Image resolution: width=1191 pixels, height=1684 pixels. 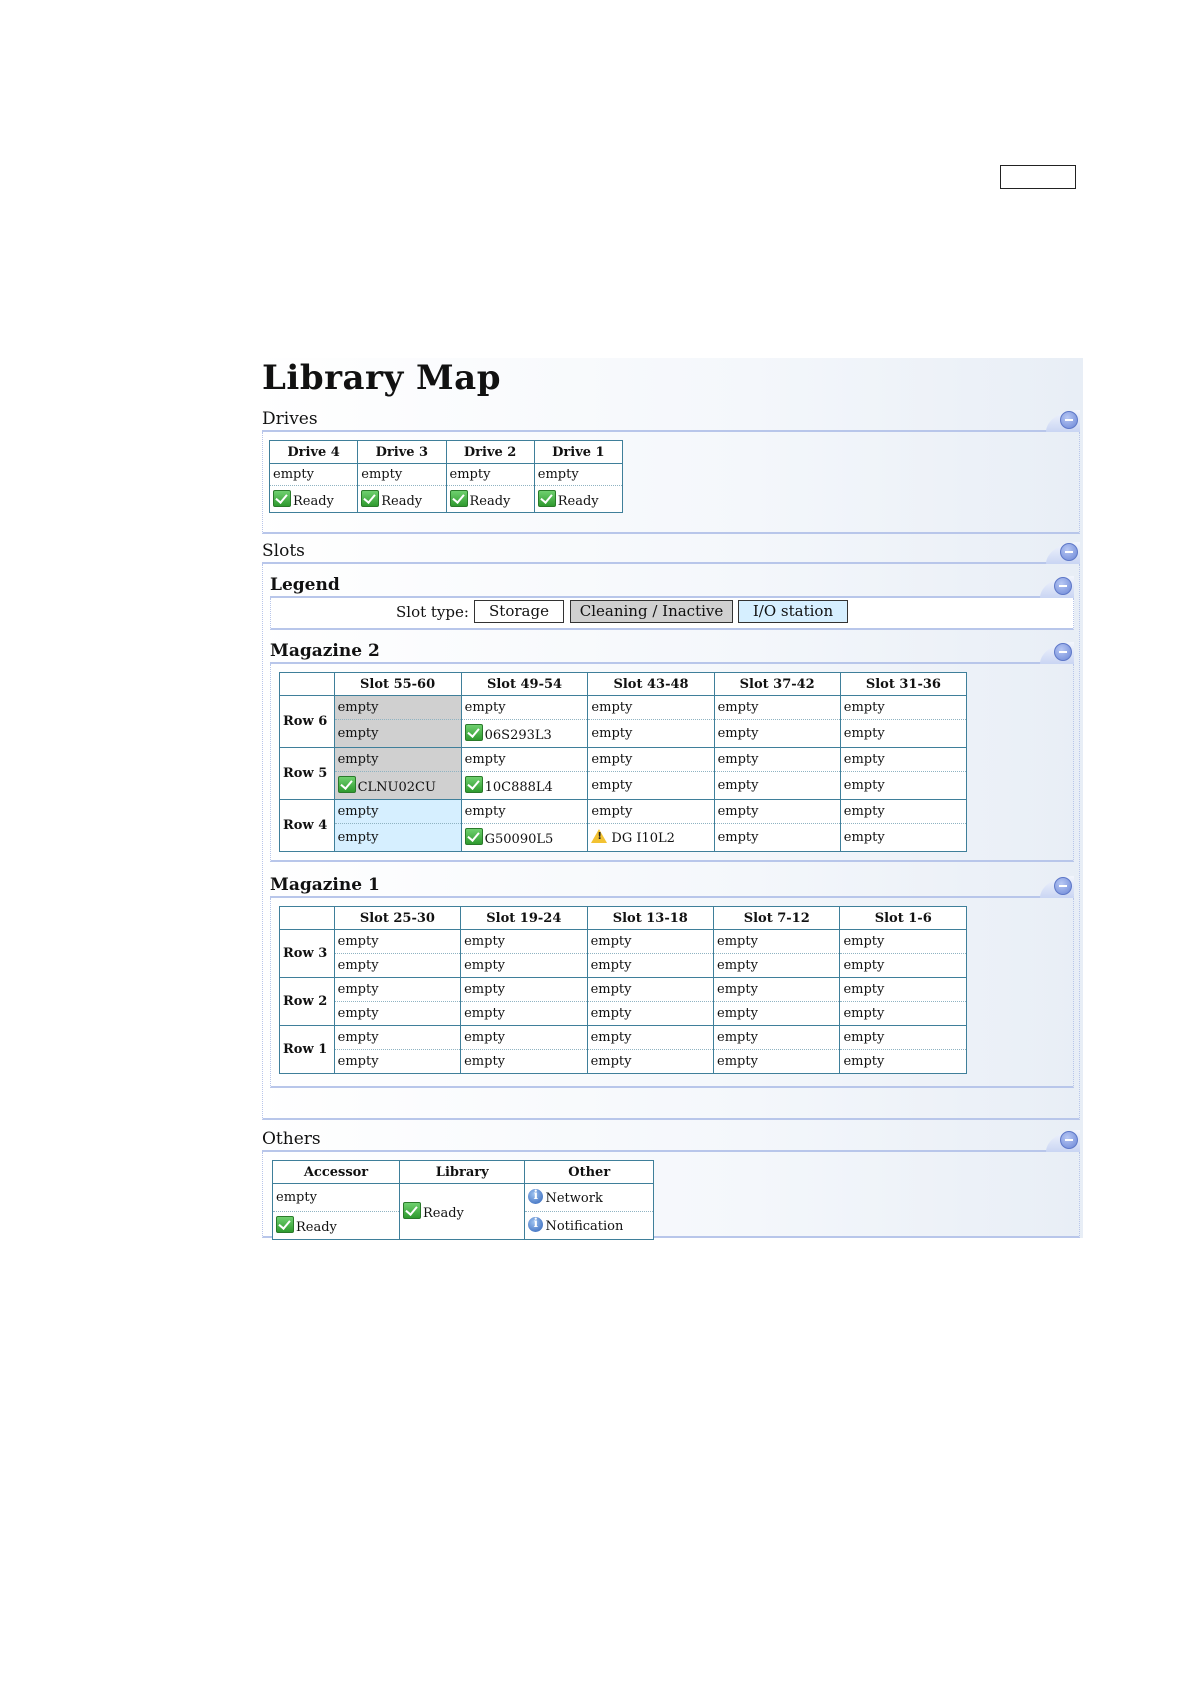 What do you see at coordinates (651, 837) in the screenshot?
I see `slot-cell: DG I10L2` at bounding box center [651, 837].